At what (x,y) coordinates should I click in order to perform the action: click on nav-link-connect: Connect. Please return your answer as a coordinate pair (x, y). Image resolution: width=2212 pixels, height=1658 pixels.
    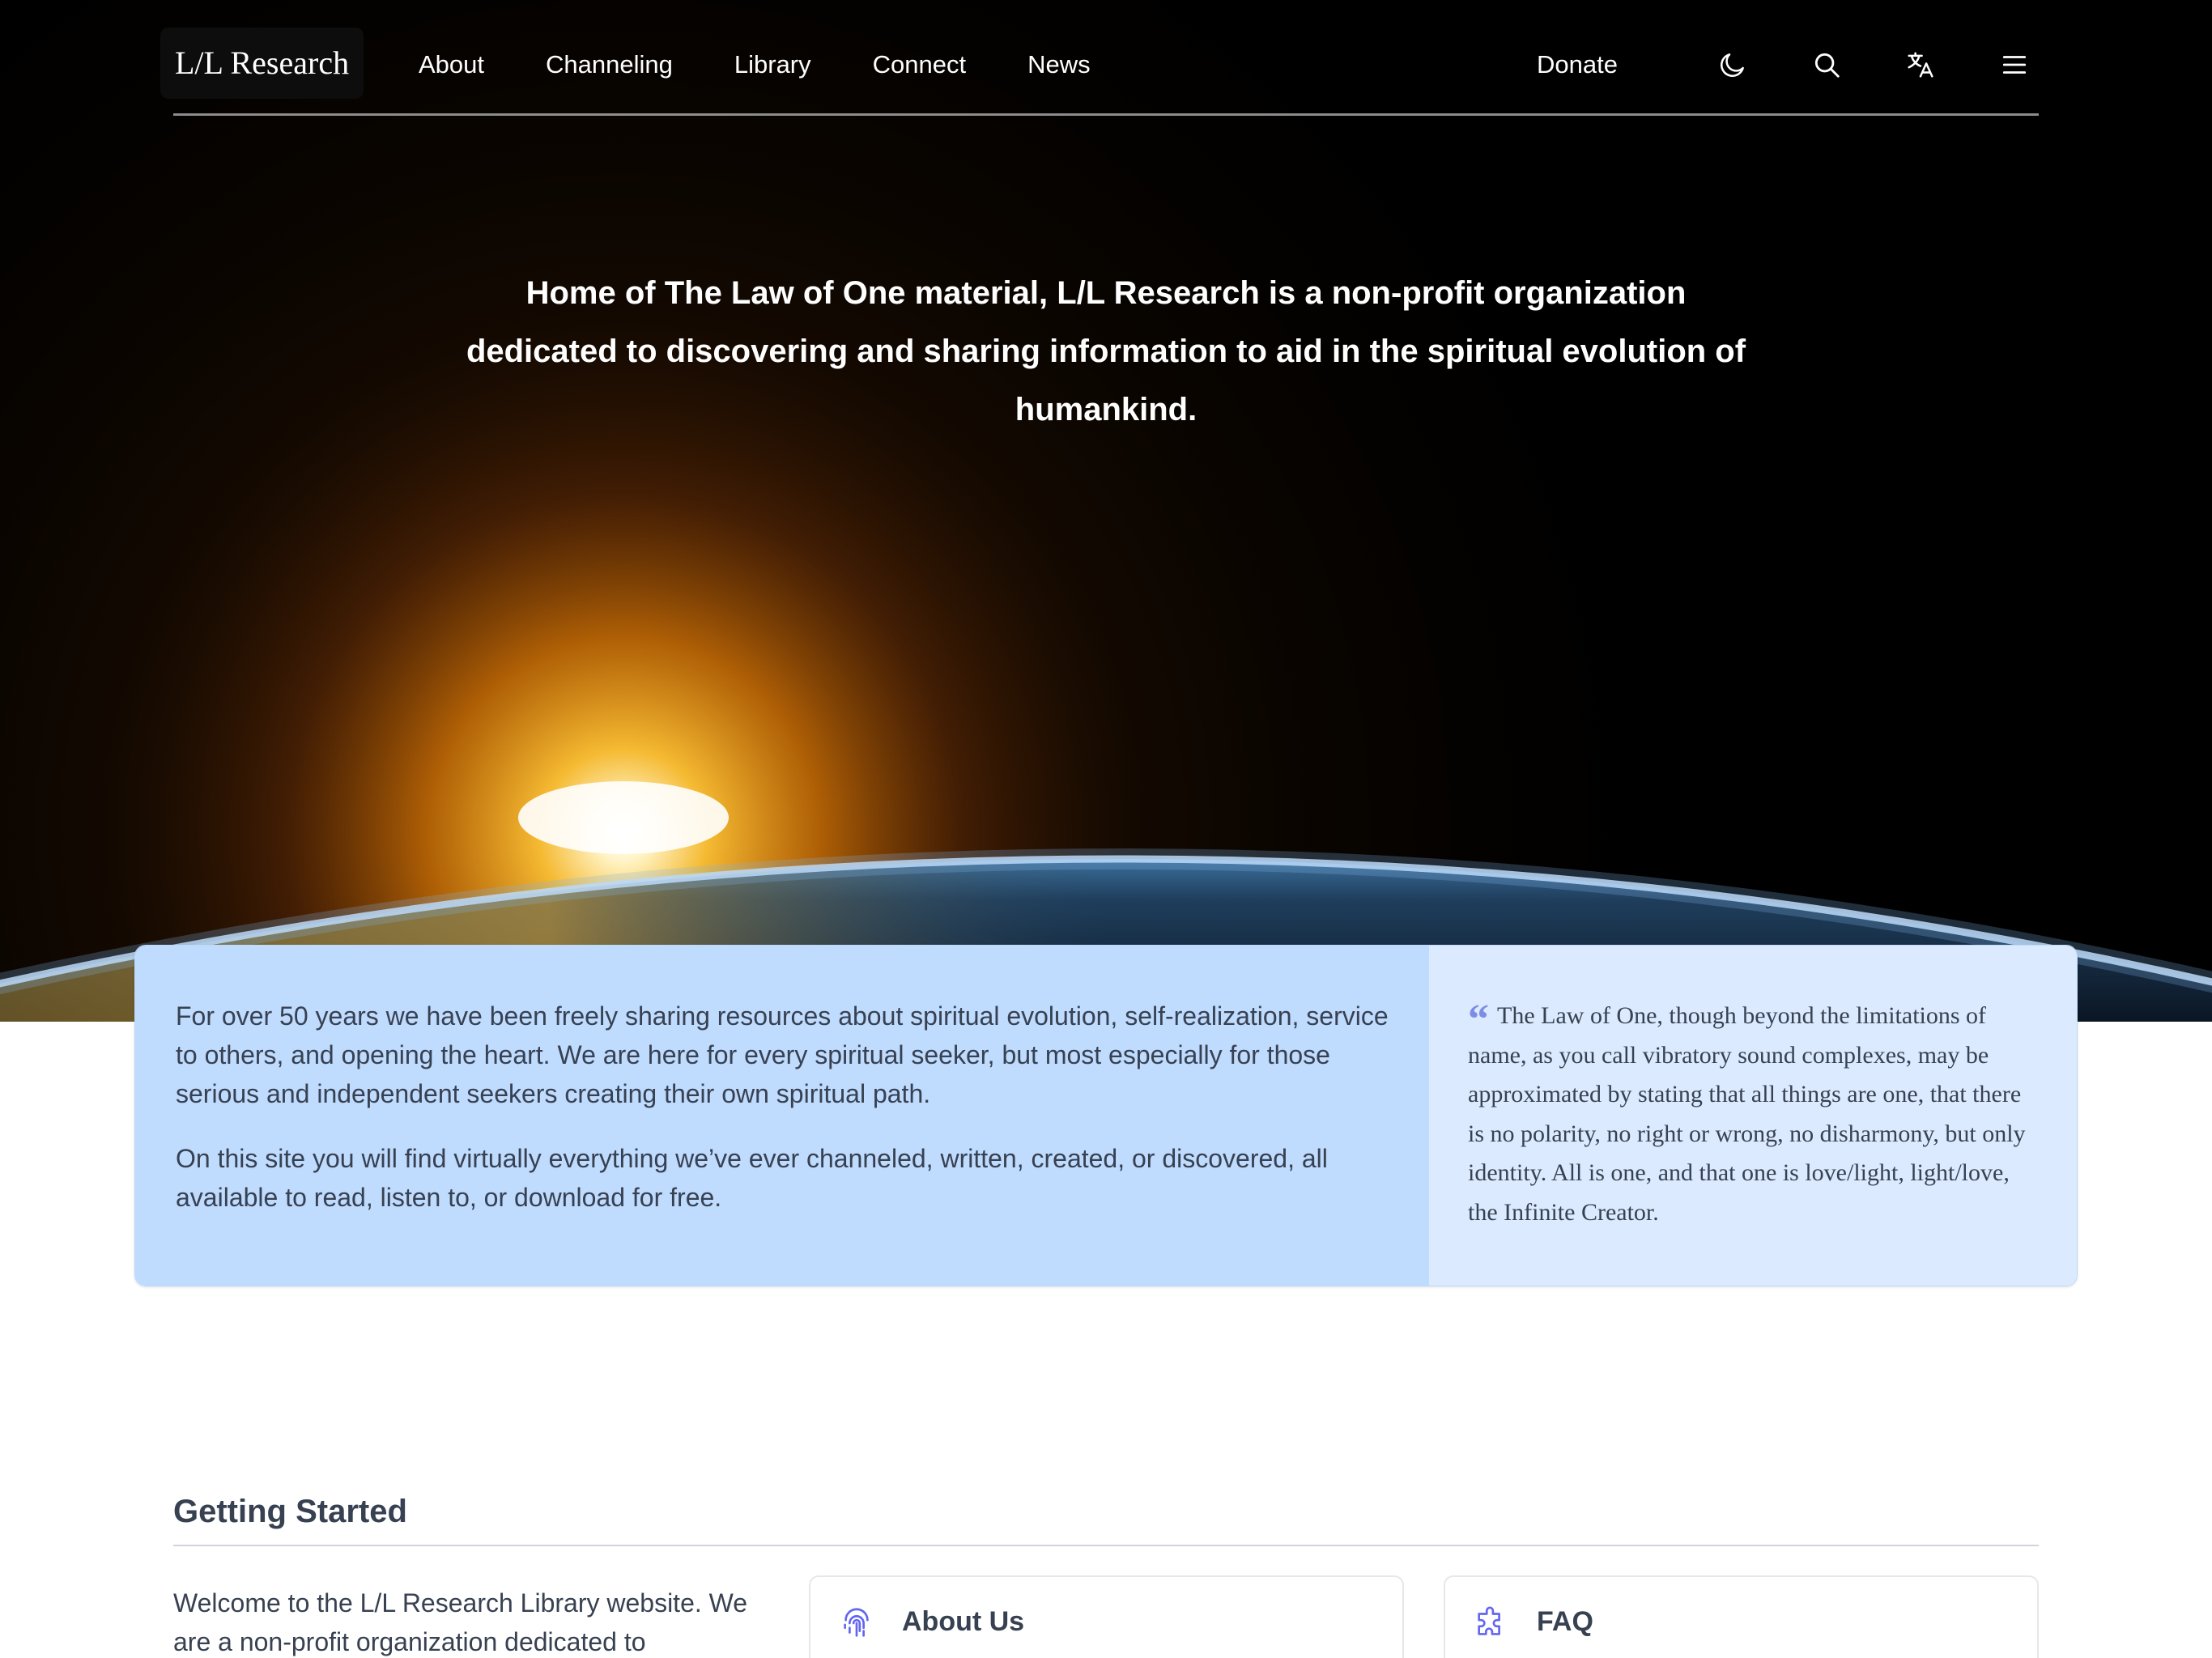
    Looking at the image, I should click on (919, 65).